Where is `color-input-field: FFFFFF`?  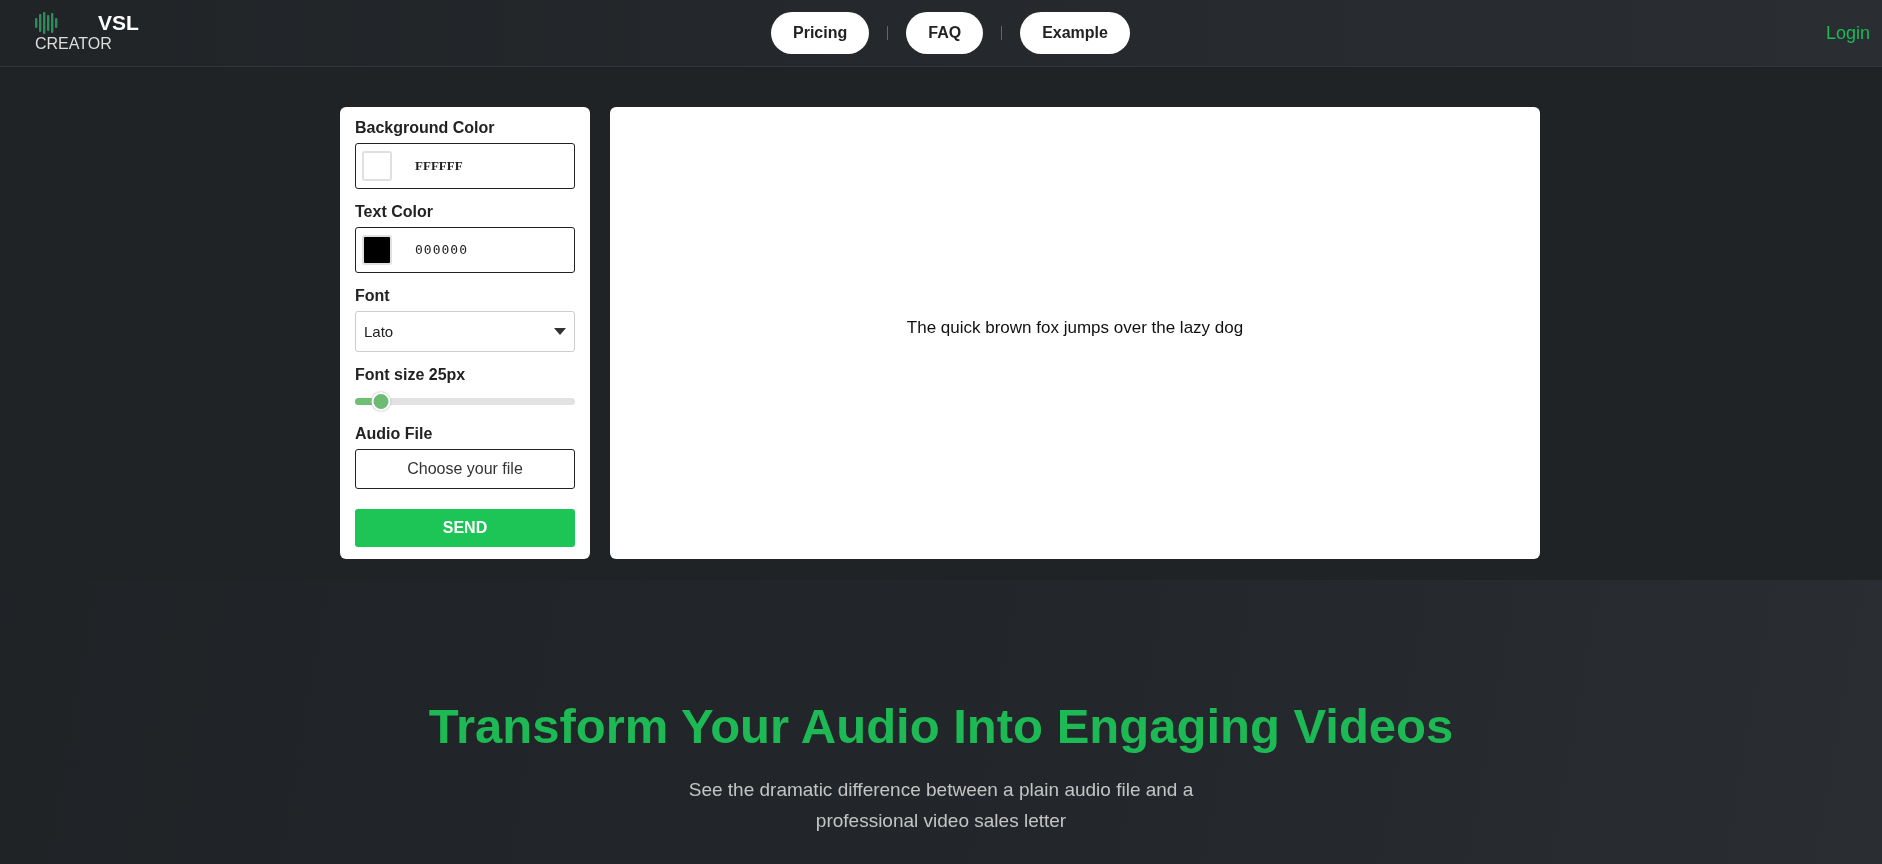
color-input-field: FFFFFF is located at coordinates (465, 166).